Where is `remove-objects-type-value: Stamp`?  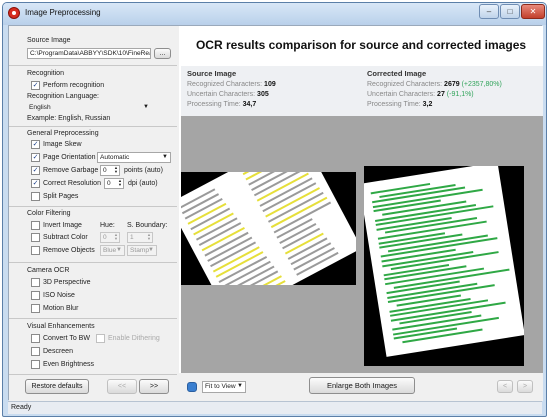 remove-objects-type-value: Stamp is located at coordinates (140, 250).